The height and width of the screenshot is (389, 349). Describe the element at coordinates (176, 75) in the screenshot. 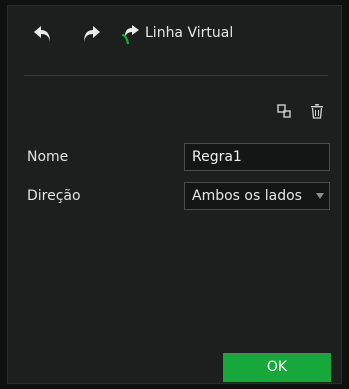

I see `divider` at that location.